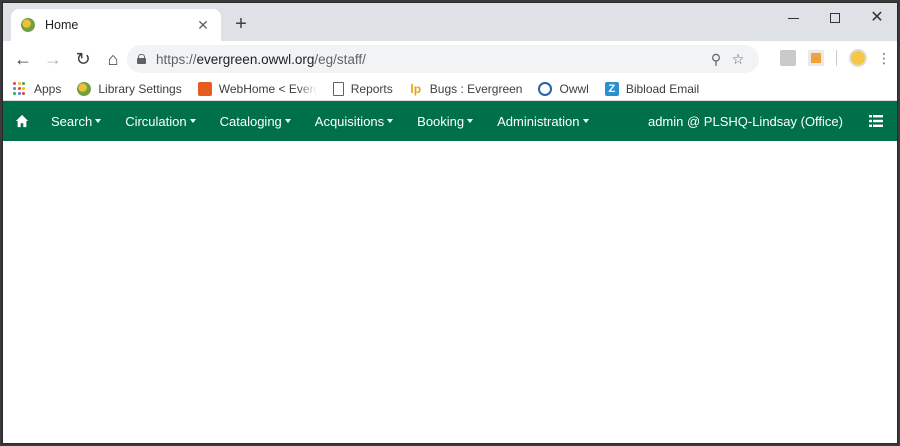 This screenshot has width=900, height=446. What do you see at coordinates (545, 88) in the screenshot?
I see `owwl-icon` at bounding box center [545, 88].